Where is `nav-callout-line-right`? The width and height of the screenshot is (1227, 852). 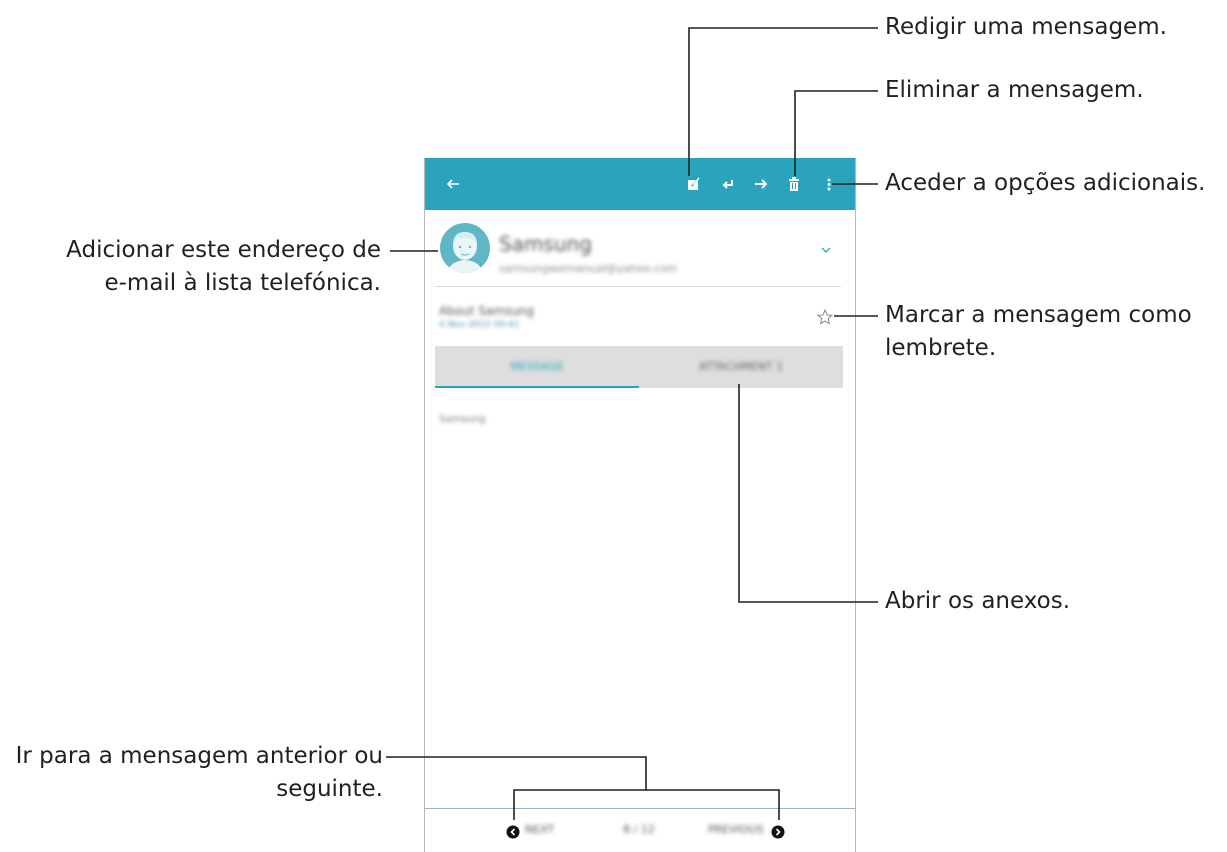
nav-callout-line-right is located at coordinates (713, 804).